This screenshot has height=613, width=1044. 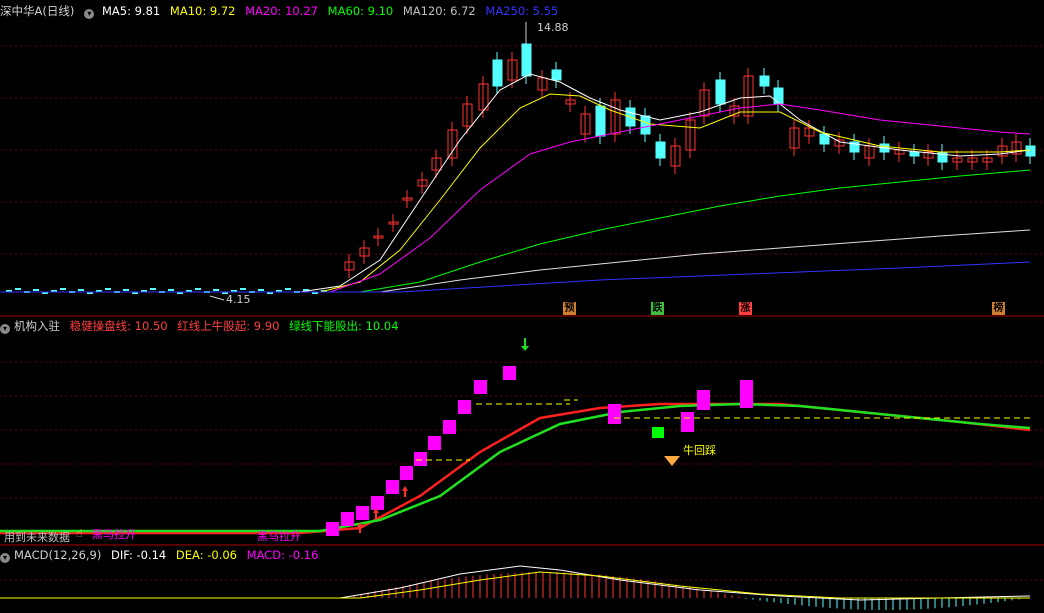 I want to click on green-square, so click(x=658, y=432).